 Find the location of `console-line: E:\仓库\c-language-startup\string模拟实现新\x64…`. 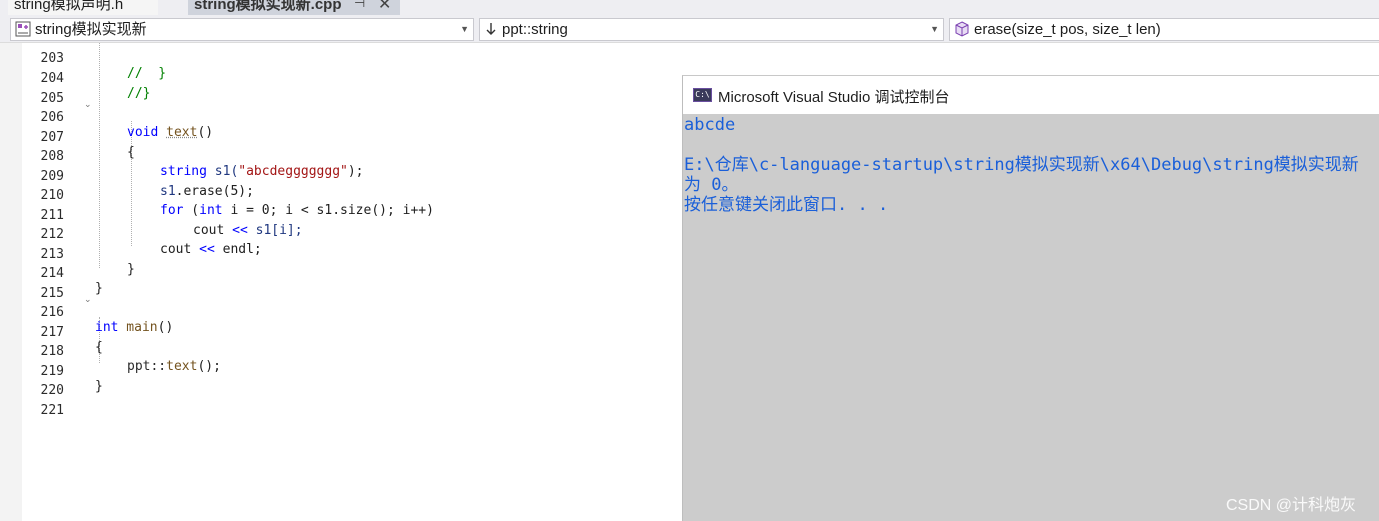

console-line: E:\仓库\c-language-startup\string模拟实现新\x64… is located at coordinates (1021, 165).